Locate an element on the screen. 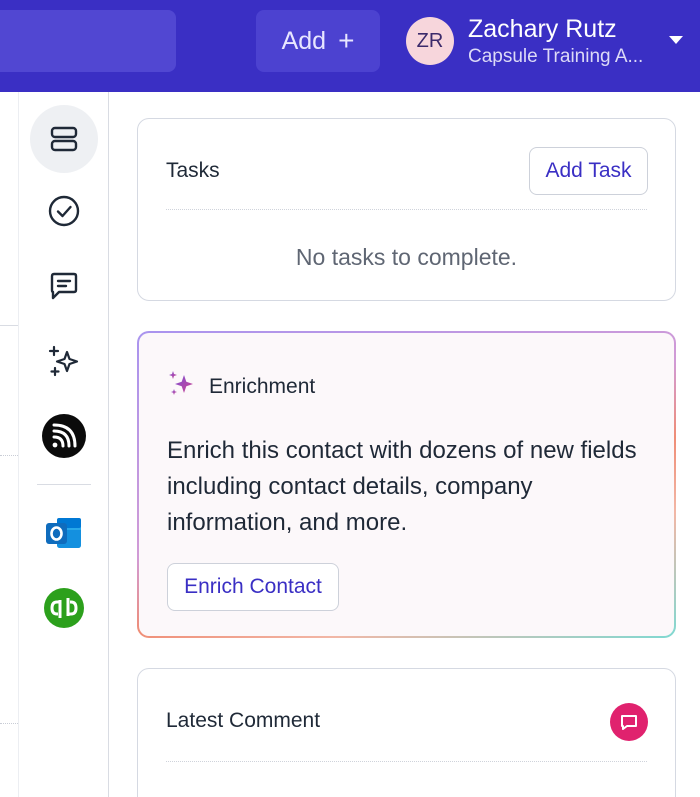  plus-icon: + is located at coordinates (346, 40).